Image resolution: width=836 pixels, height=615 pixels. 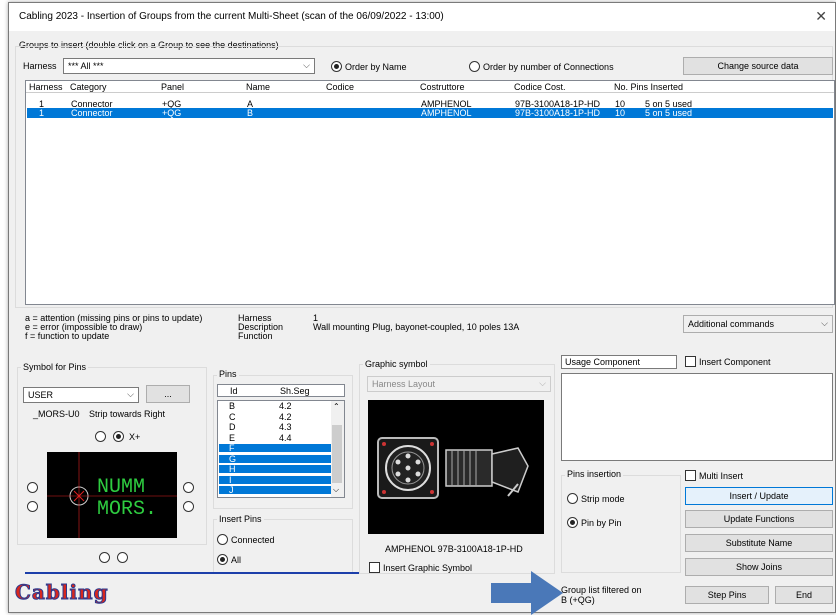 What do you see at coordinates (721, 476) in the screenshot?
I see `multi-insert-label: Multi Insert` at bounding box center [721, 476].